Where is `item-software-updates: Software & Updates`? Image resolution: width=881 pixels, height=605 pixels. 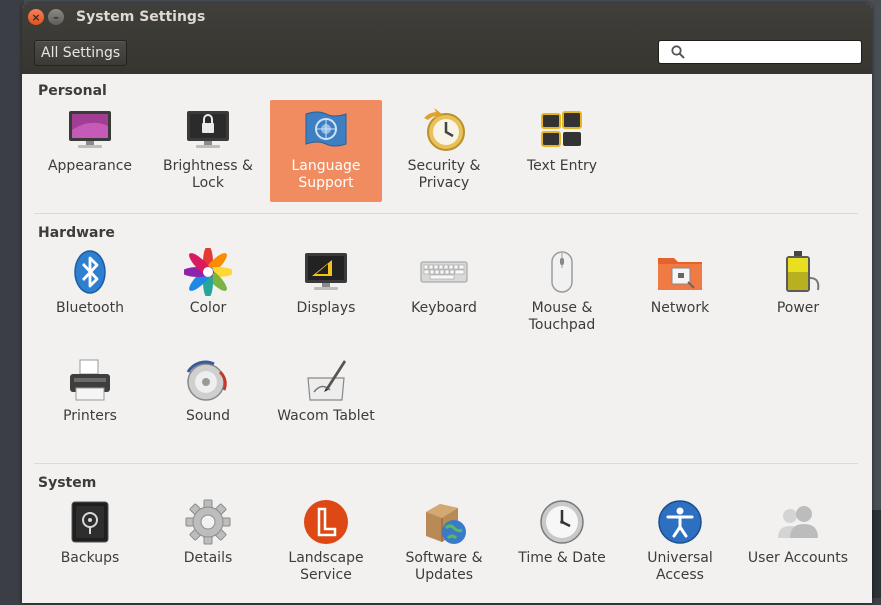 item-software-updates: Software & Updates is located at coordinates (444, 543).